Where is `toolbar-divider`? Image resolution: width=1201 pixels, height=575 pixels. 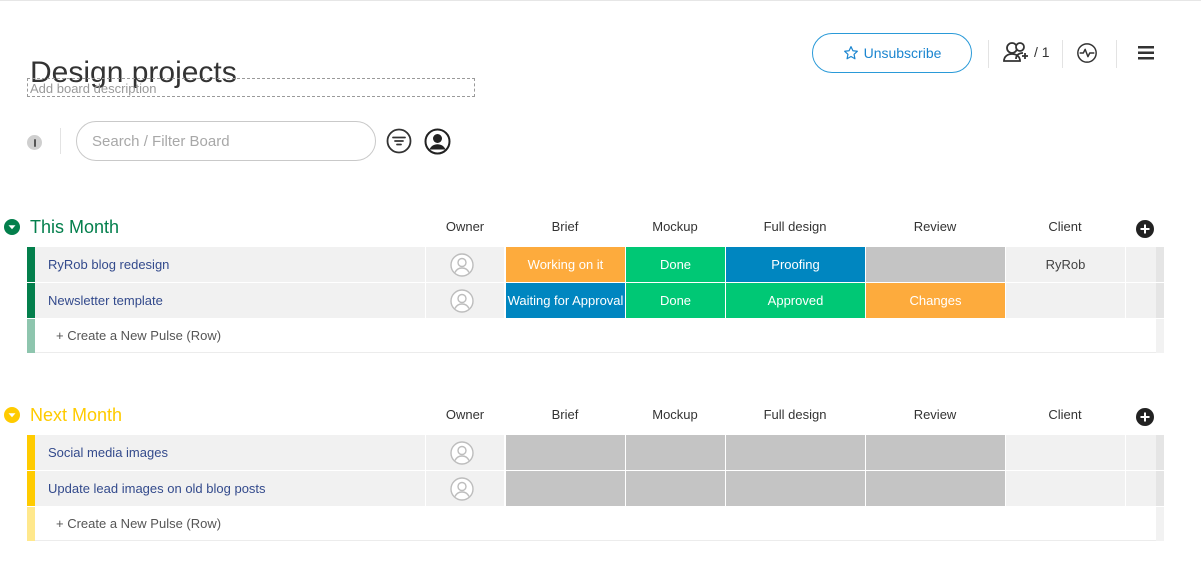
toolbar-divider is located at coordinates (60, 141).